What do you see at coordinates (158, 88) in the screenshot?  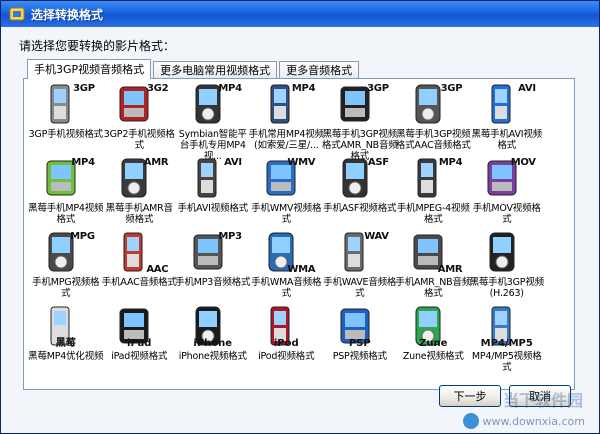 I see `format-badge: 3G2` at bounding box center [158, 88].